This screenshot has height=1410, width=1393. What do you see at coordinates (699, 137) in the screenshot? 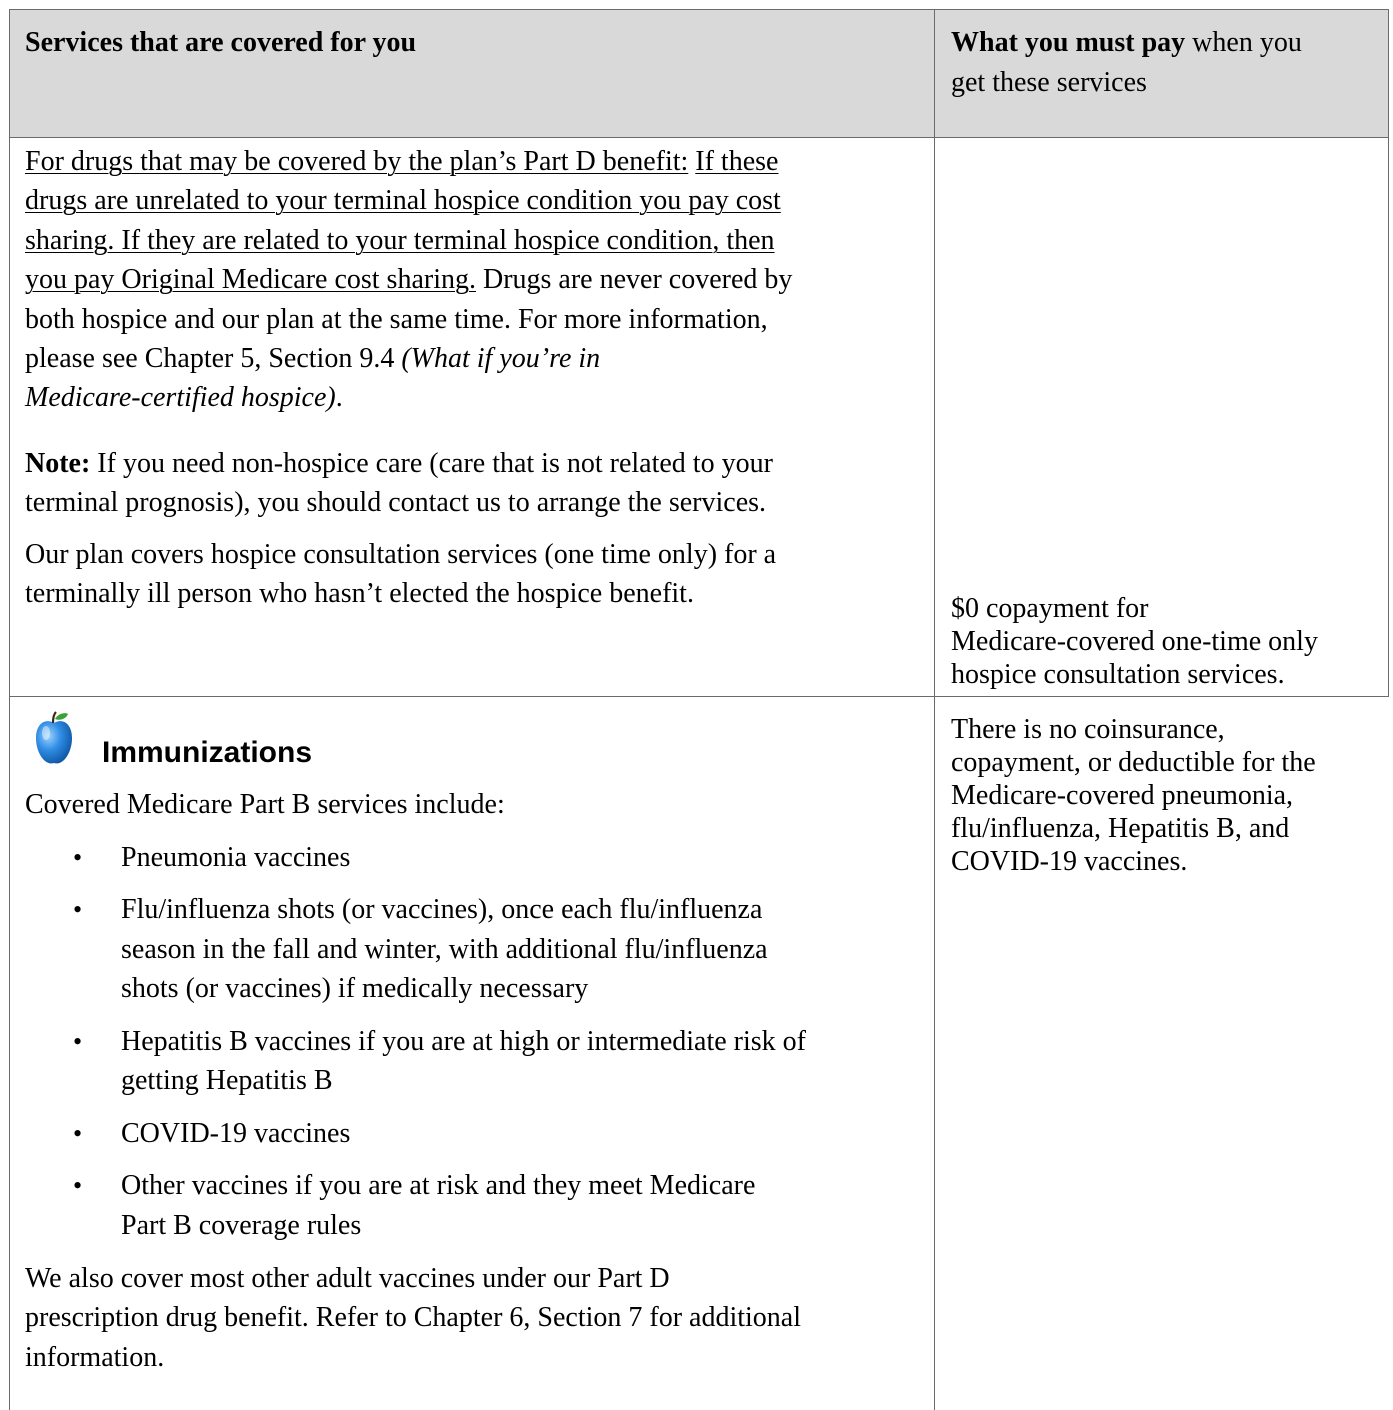
I see `header-divider` at bounding box center [699, 137].